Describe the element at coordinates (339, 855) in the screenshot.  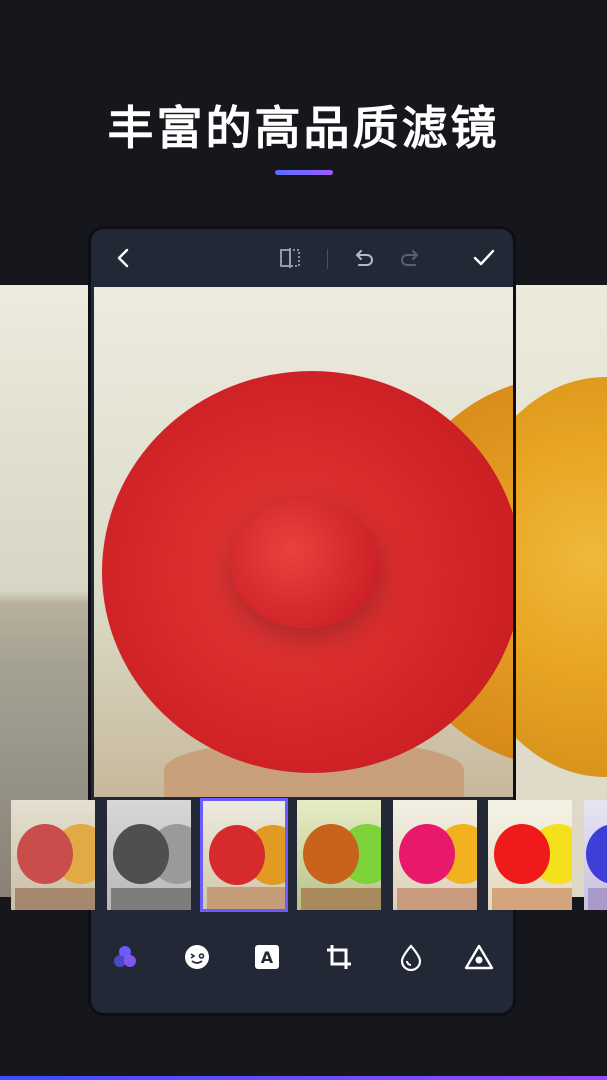
I see `filter-thumb-warm` at that location.